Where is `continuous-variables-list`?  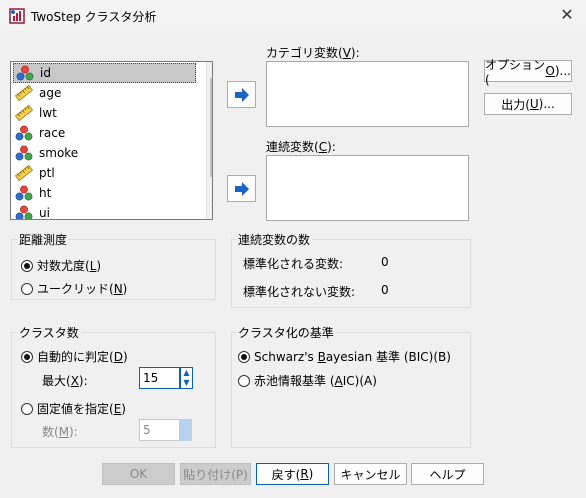
continuous-variables-list is located at coordinates (367, 188).